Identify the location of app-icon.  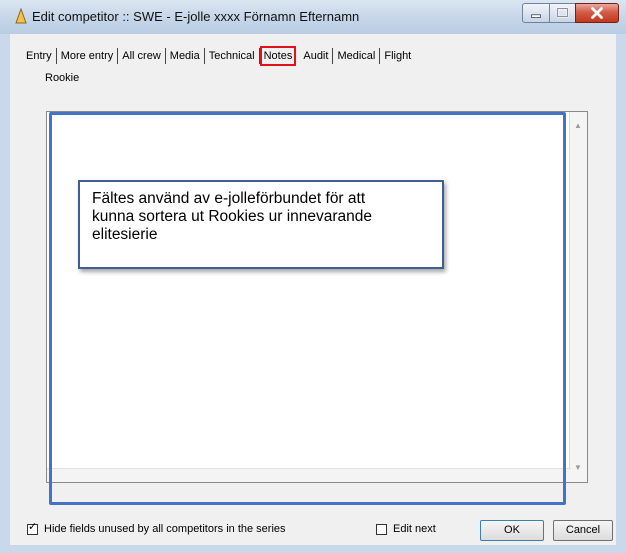
(21, 16).